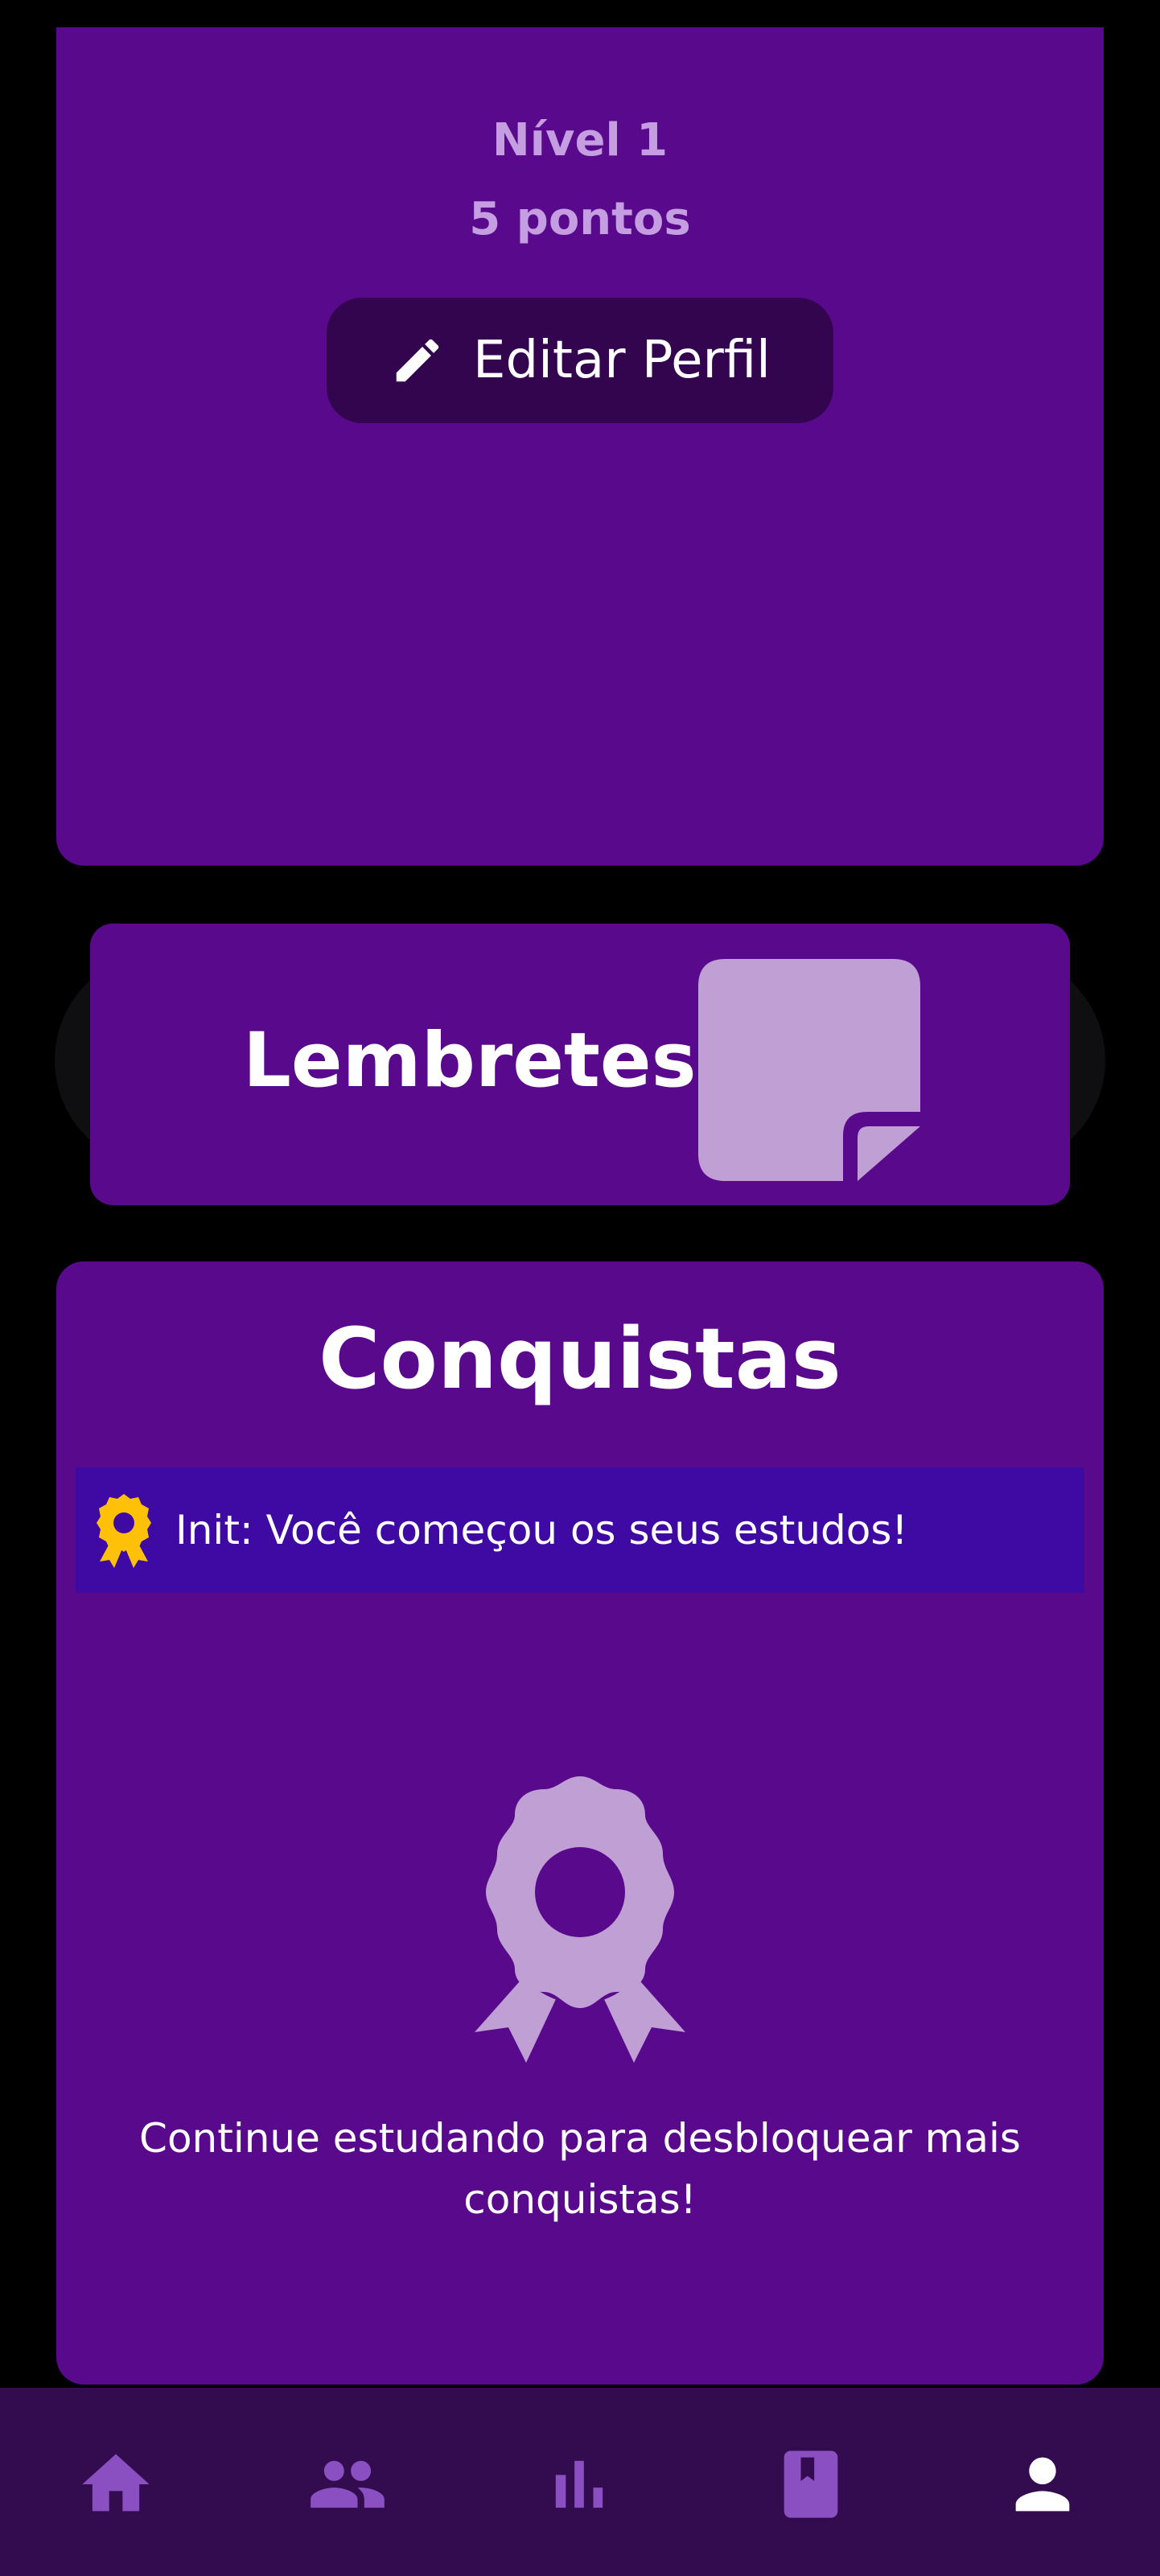 Image resolution: width=1160 pixels, height=2576 pixels. I want to click on nav-item-book, so click(811, 2484).